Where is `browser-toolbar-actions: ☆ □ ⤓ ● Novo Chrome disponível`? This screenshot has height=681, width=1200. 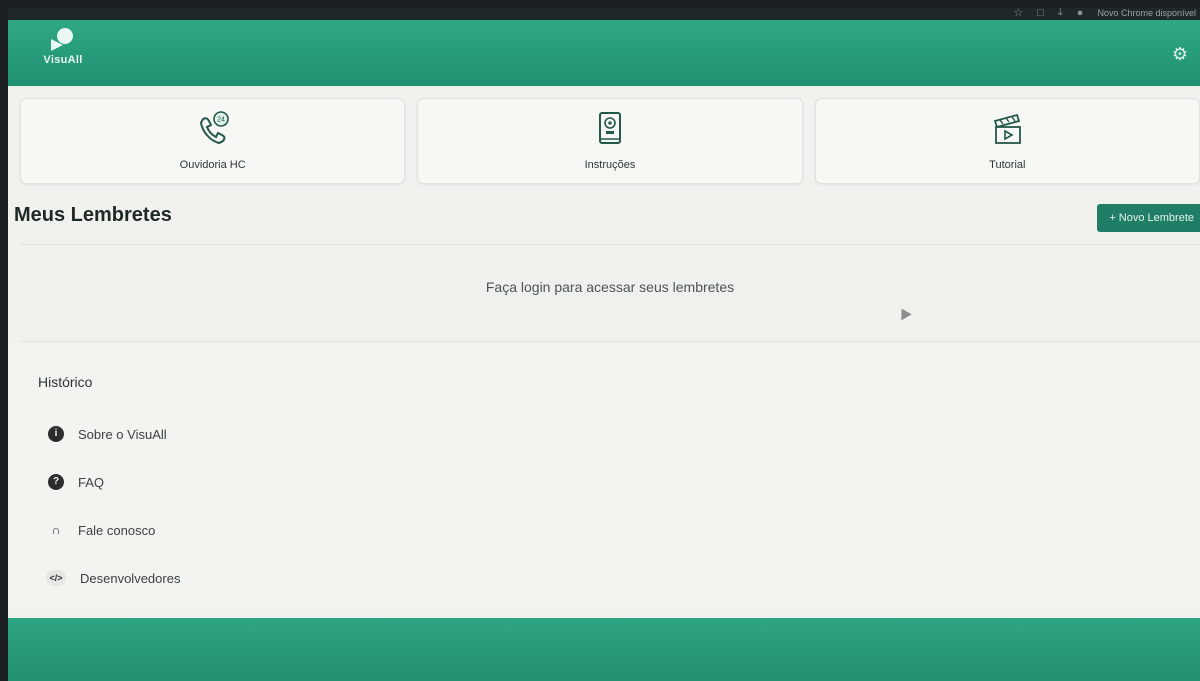
browser-toolbar-actions: ☆ □ ⤓ ● Novo Chrome disponível is located at coordinates (1104, 13).